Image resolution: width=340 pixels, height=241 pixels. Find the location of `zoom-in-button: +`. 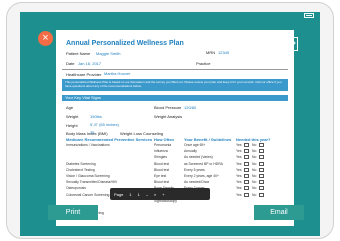

zoom-in-button: + is located at coordinates (163, 194).